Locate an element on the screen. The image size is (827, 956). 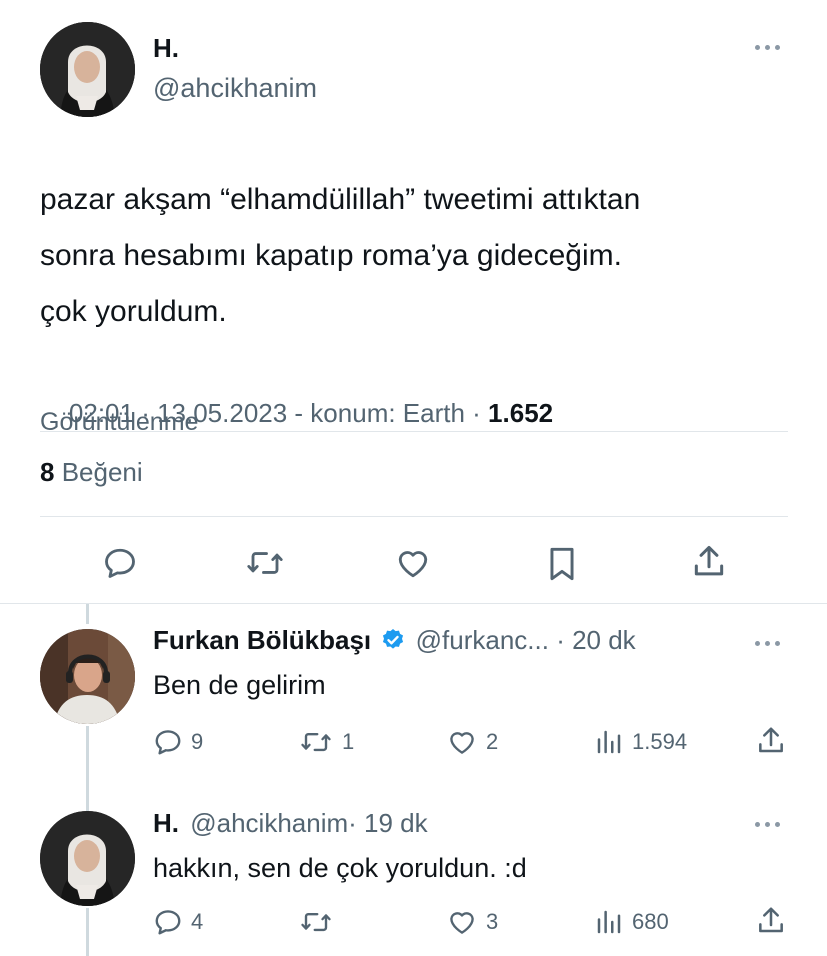
verified-icon is located at coordinates (393, 639).